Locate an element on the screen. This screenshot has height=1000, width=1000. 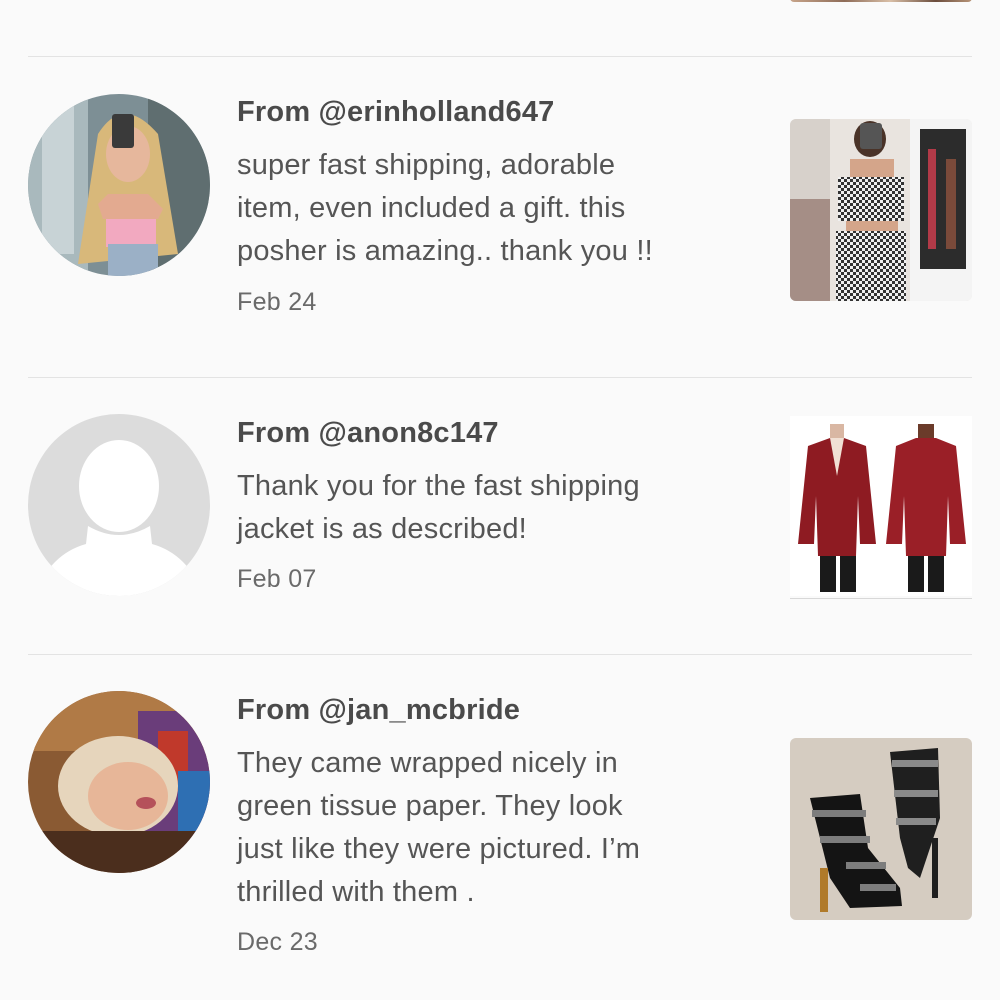
reviewer-username: From @jan_mcbride is located at coordinates (378, 710).